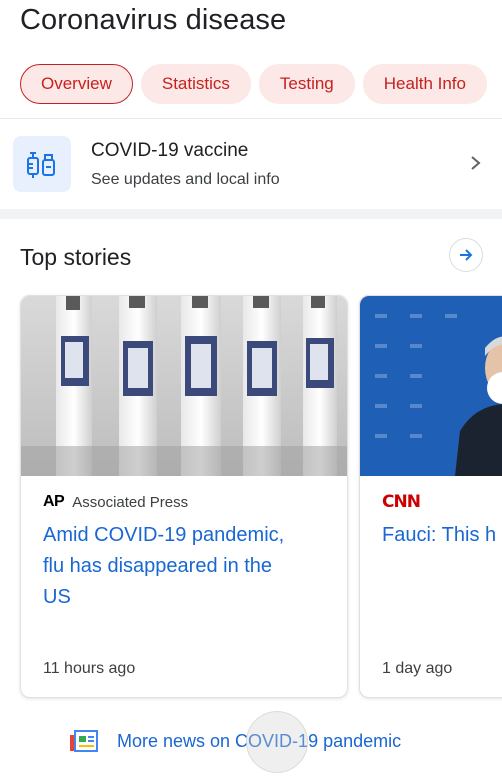 The image size is (502, 780). I want to click on touch-indicator, so click(277, 742).